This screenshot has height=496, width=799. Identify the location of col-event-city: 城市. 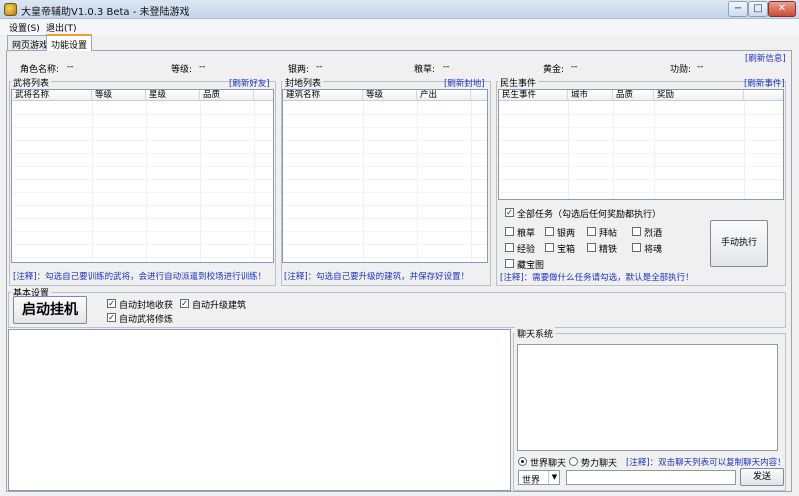
(590, 95).